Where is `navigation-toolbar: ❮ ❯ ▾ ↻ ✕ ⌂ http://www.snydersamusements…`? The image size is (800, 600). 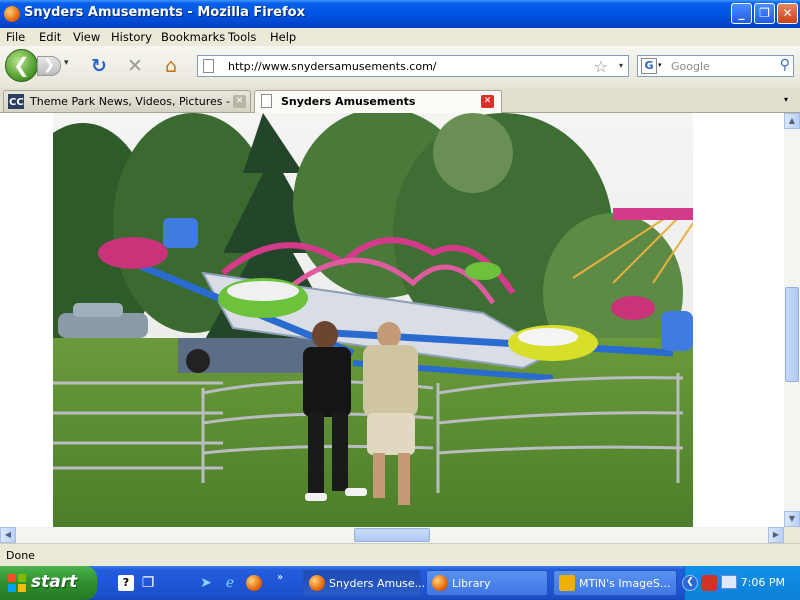
navigation-toolbar: ❮ ❯ ▾ ↻ ✕ ⌂ http://www.snydersamusements… is located at coordinates (400, 67).